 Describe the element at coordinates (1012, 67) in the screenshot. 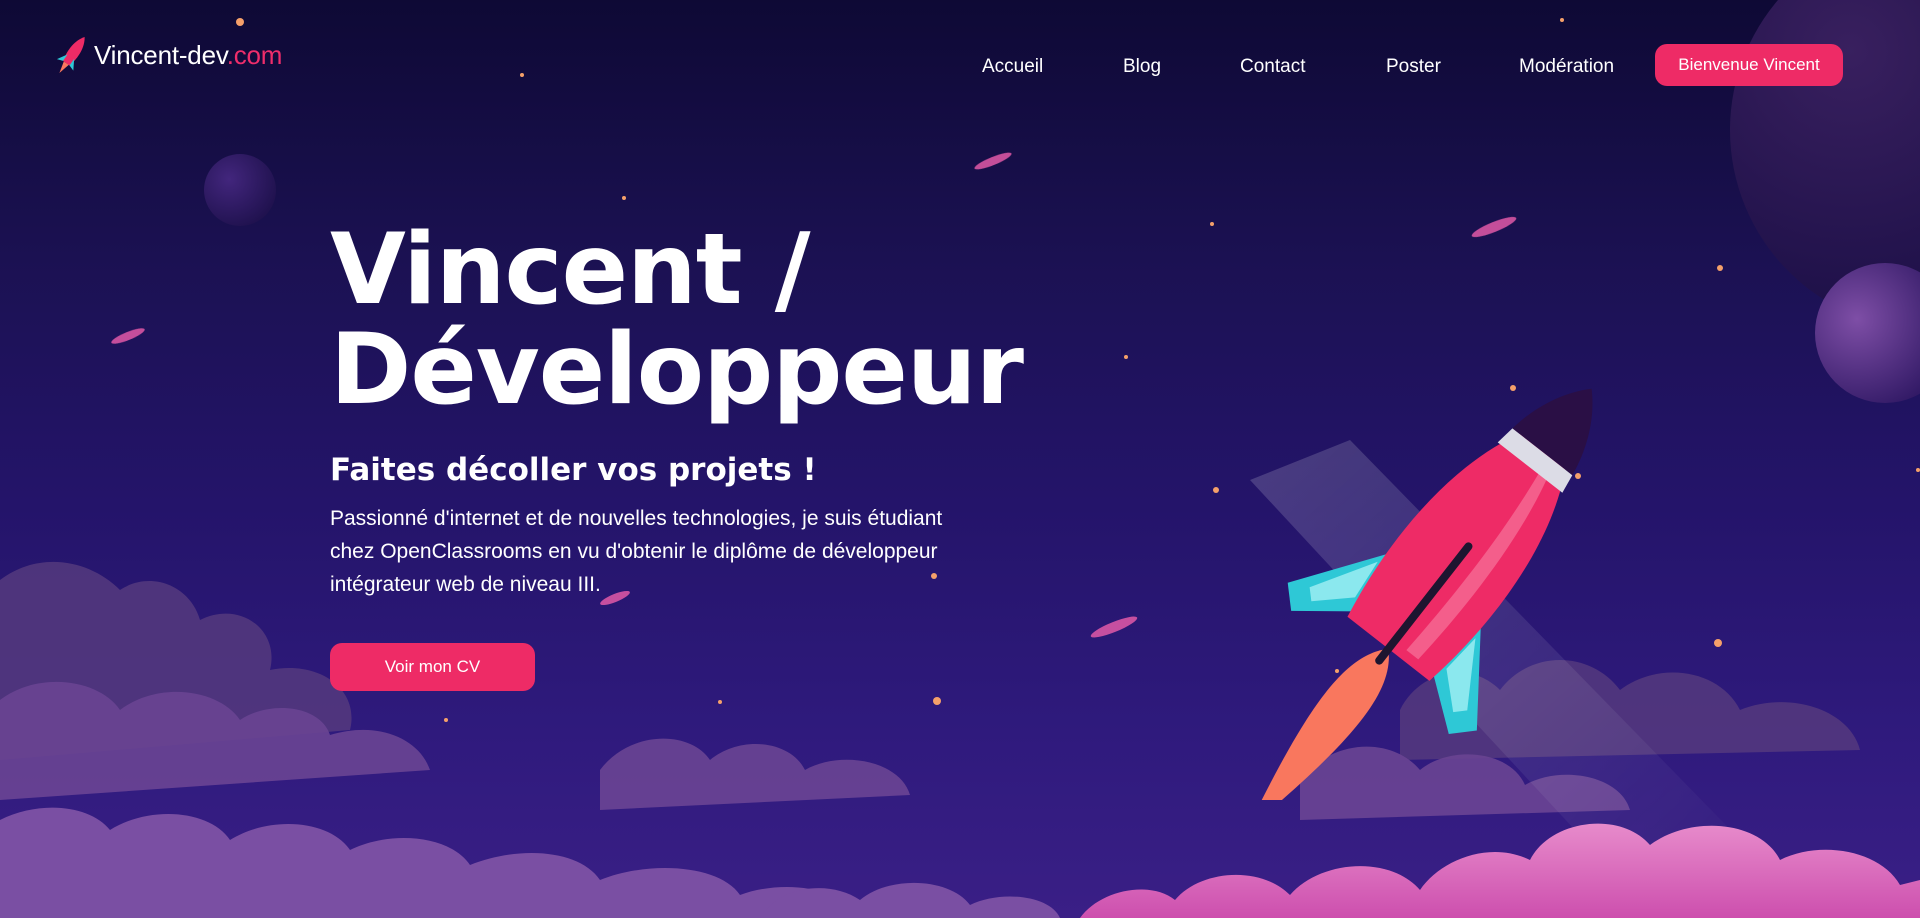

I see `nav-accueil: Accueil` at that location.